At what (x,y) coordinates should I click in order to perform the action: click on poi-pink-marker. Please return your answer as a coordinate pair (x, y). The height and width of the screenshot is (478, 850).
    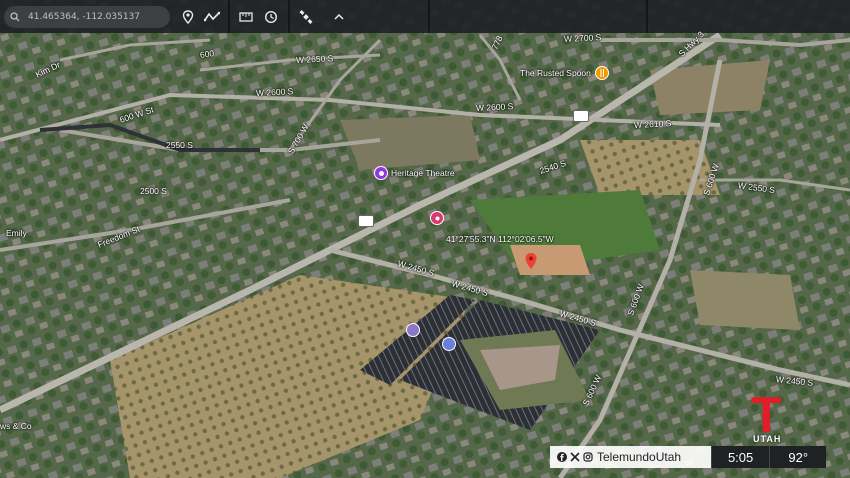
    Looking at the image, I should click on (437, 218).